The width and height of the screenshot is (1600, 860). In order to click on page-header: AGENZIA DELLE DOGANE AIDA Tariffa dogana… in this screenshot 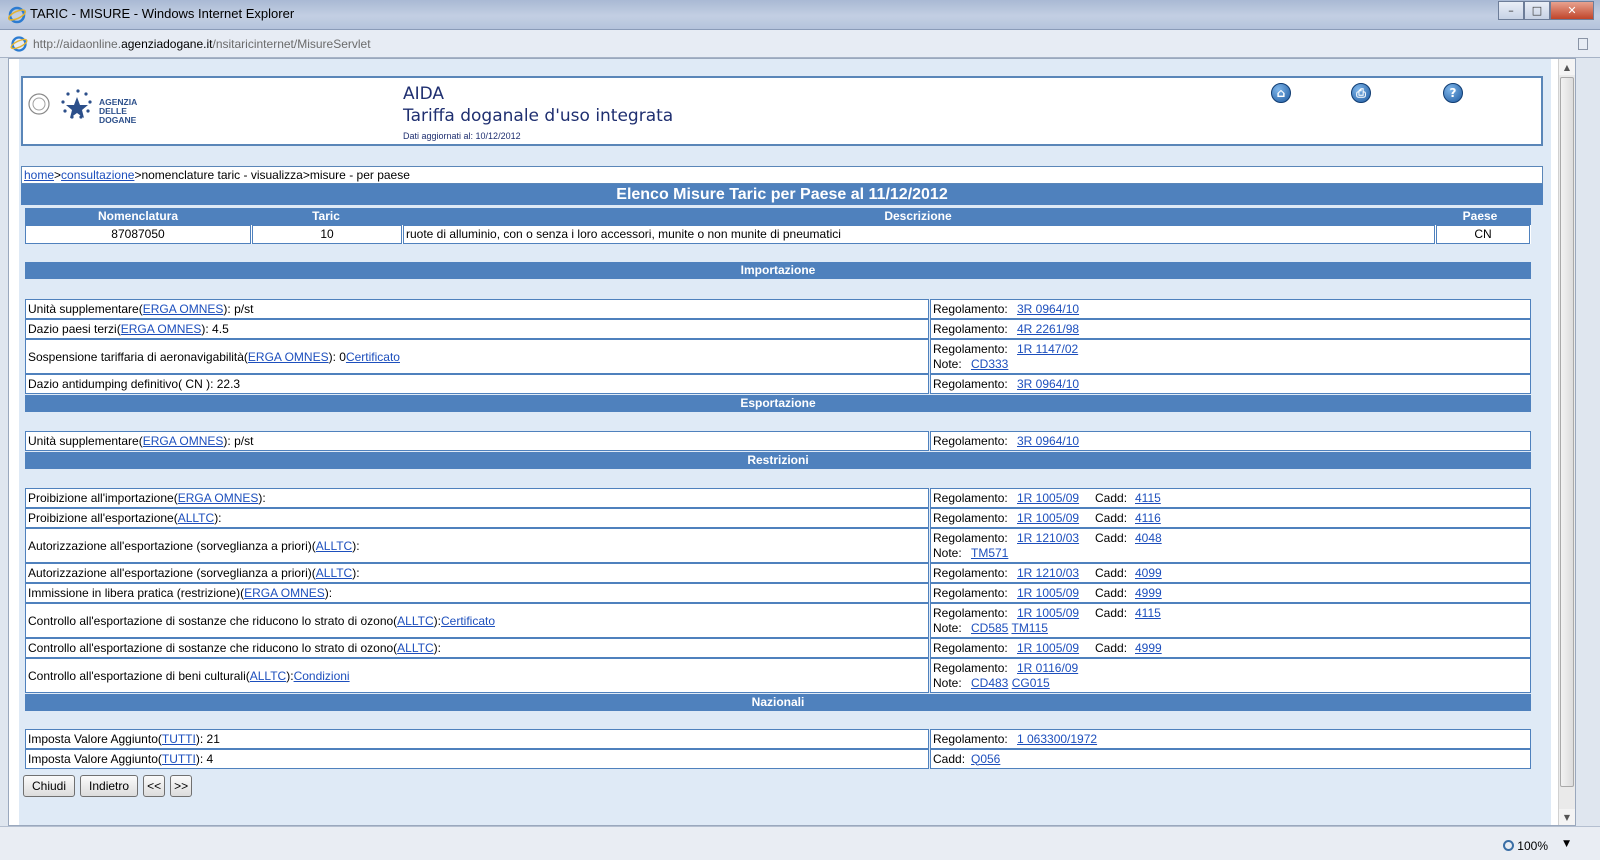, I will do `click(782, 111)`.